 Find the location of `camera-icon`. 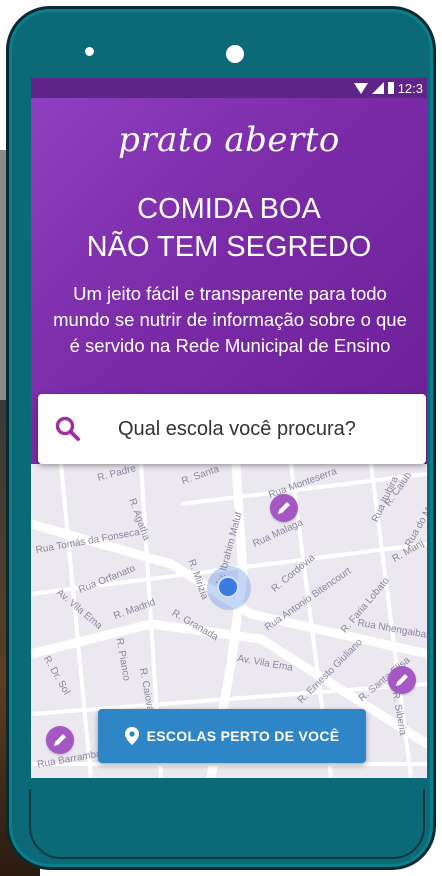

camera-icon is located at coordinates (235, 54).